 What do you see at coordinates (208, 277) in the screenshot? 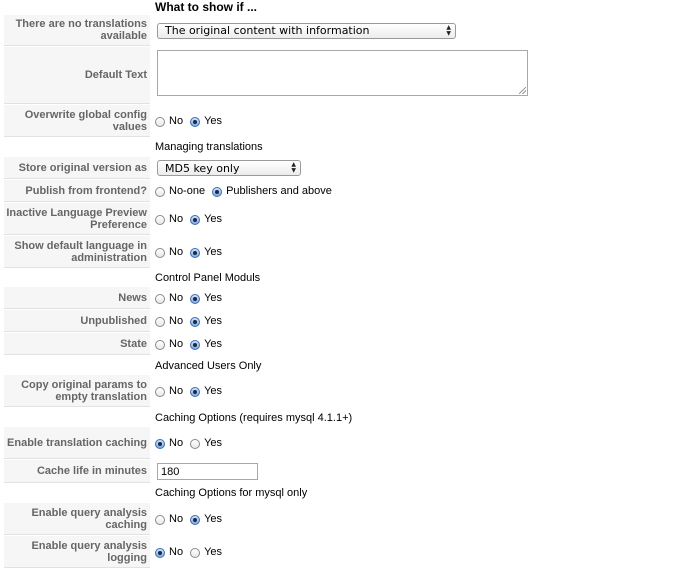
I see `section-cpanel-title: Control Panel Moduls` at bounding box center [208, 277].